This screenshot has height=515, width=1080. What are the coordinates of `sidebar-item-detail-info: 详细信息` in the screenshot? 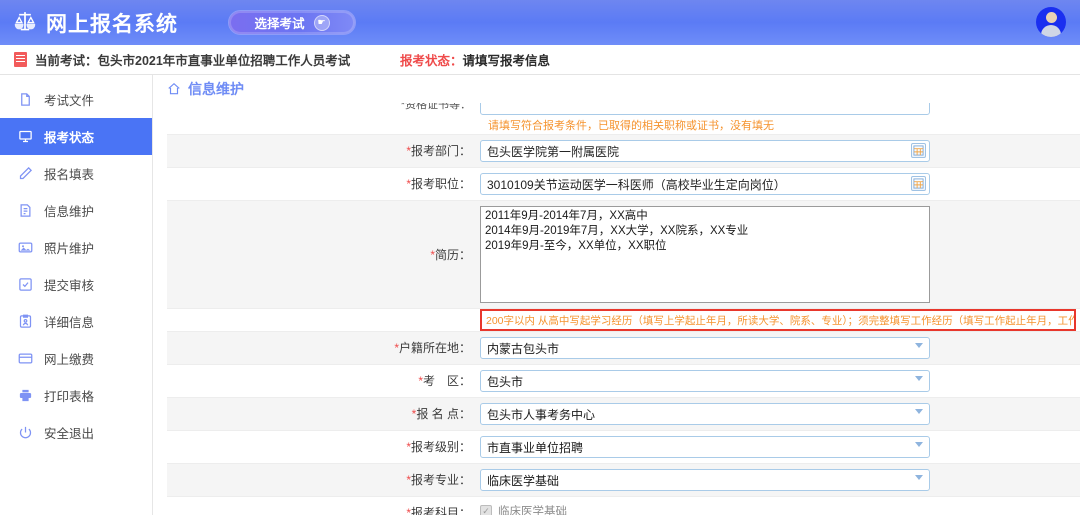 It's located at (76, 321).